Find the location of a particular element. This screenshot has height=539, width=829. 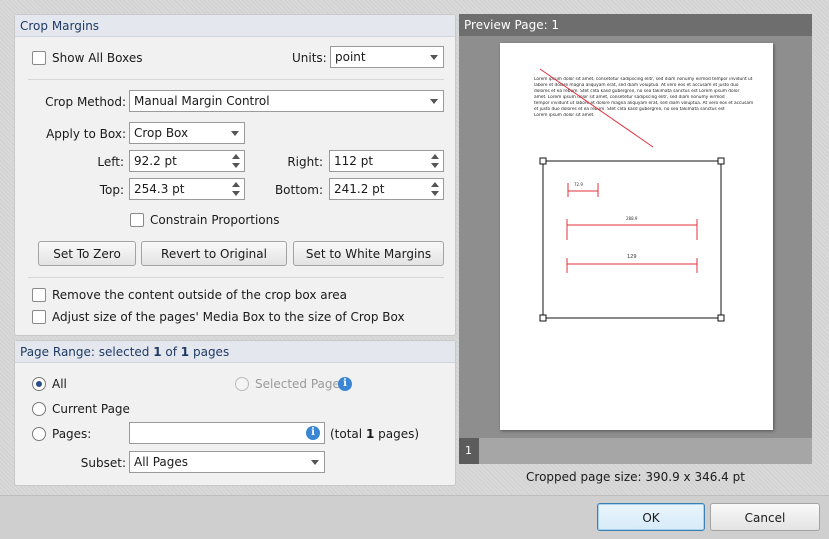

show-all-boxes-label: Show All Boxes is located at coordinates (97, 58).